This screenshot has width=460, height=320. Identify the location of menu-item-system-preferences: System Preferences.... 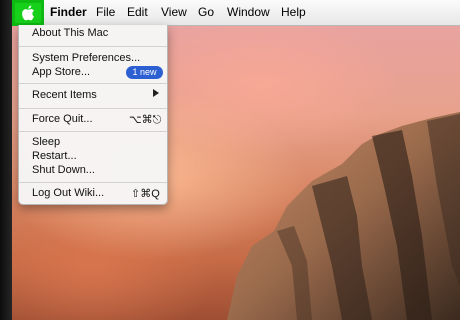
(86, 58).